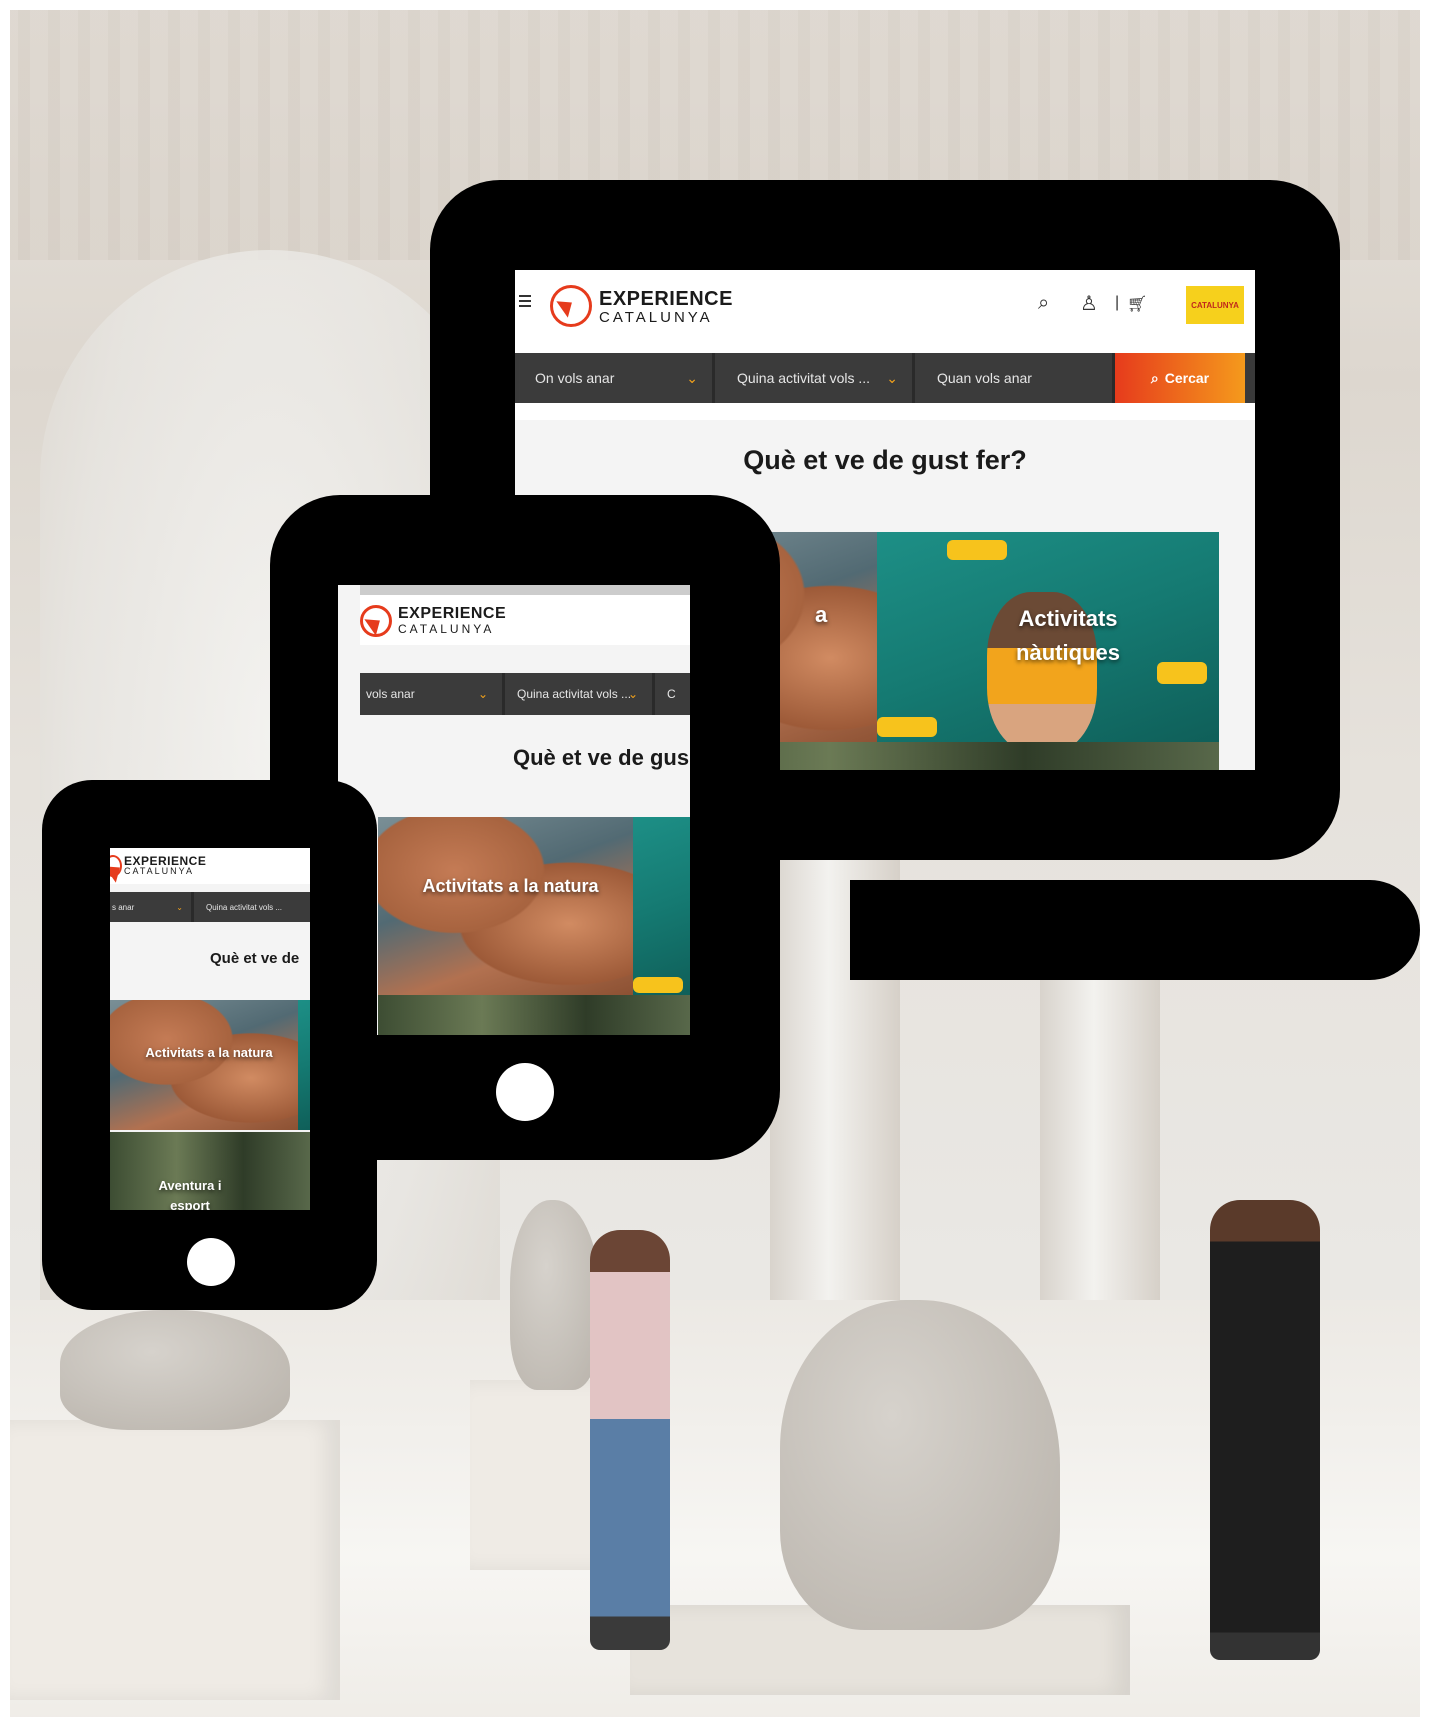 Image resolution: width=1430 pixels, height=1727 pixels. What do you see at coordinates (525, 301) in the screenshot?
I see `hamburger-icon` at bounding box center [525, 301].